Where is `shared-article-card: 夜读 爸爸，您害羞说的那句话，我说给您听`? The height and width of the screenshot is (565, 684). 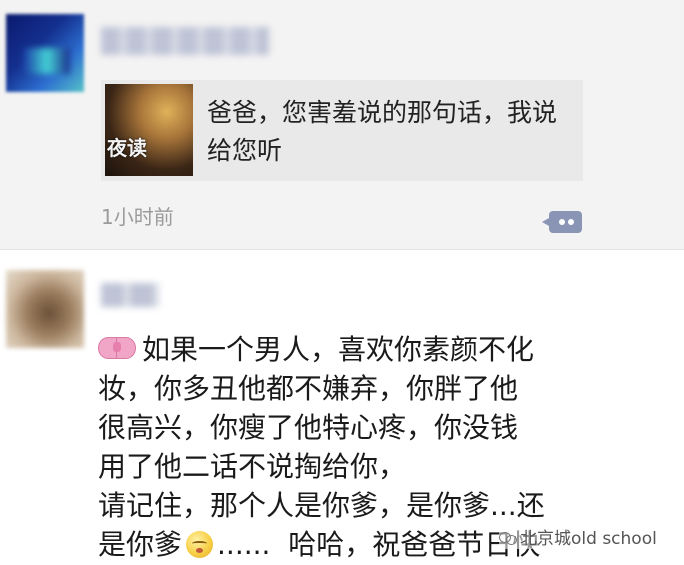 shared-article-card: 夜读 爸爸，您害羞说的那句话，我说给您听 is located at coordinates (342, 130).